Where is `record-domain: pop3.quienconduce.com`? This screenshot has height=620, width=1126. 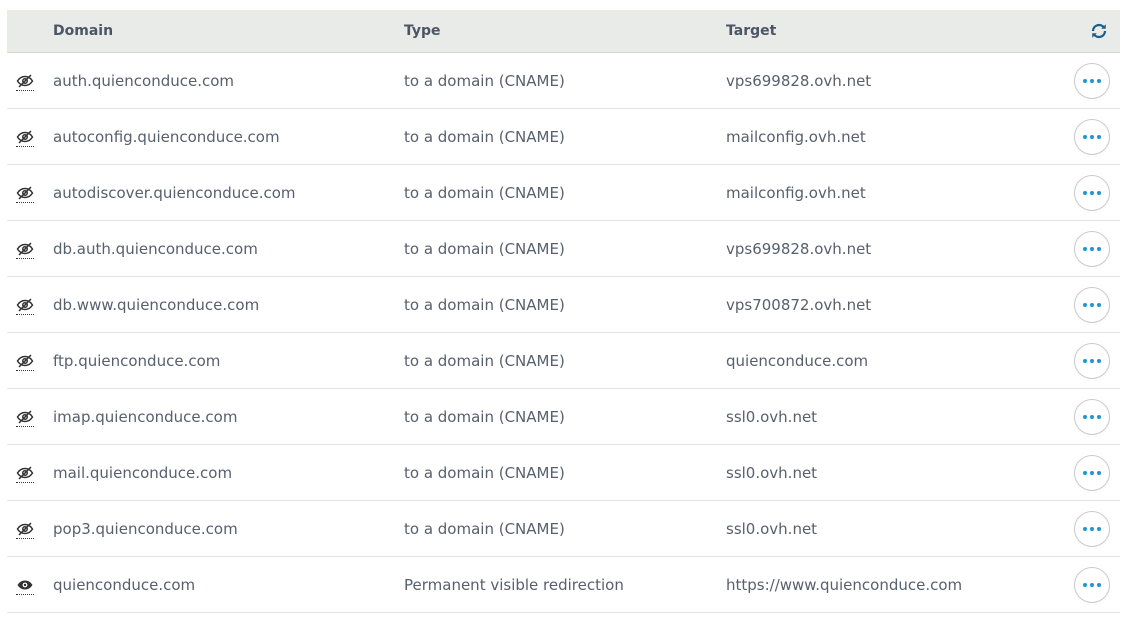
record-domain: pop3.quienconduce.com is located at coordinates (145, 528).